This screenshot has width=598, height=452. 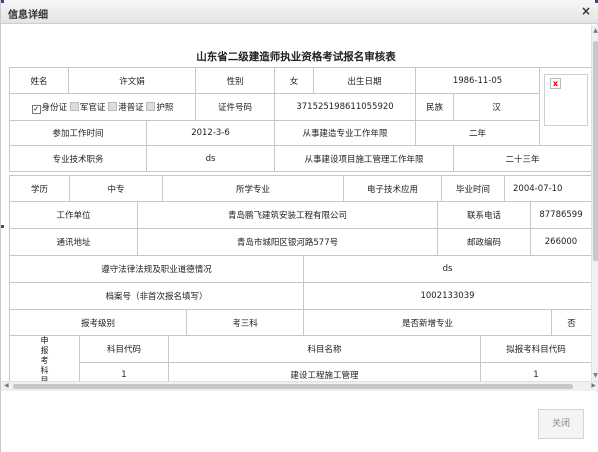 What do you see at coordinates (427, 322) in the screenshot?
I see `new-major-label: 是否新增专业` at bounding box center [427, 322].